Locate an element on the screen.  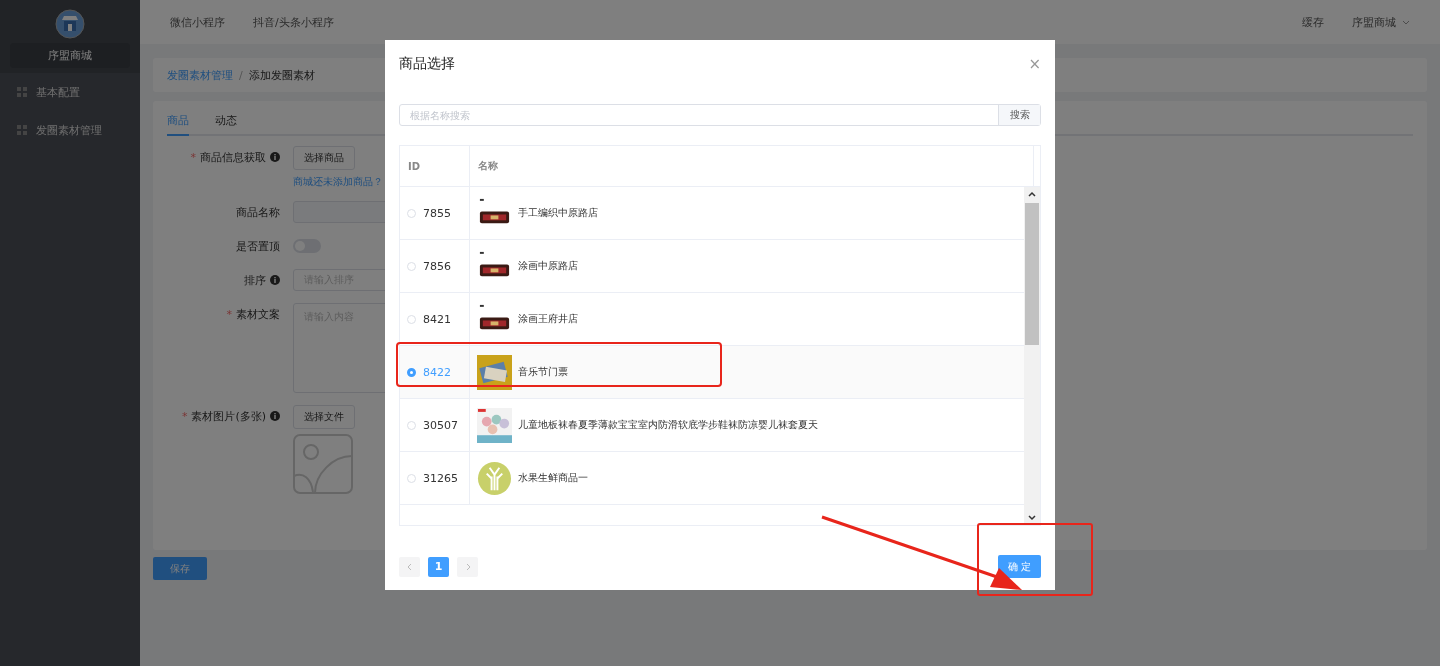
id-cell: 8421 is located at coordinates (437, 319).